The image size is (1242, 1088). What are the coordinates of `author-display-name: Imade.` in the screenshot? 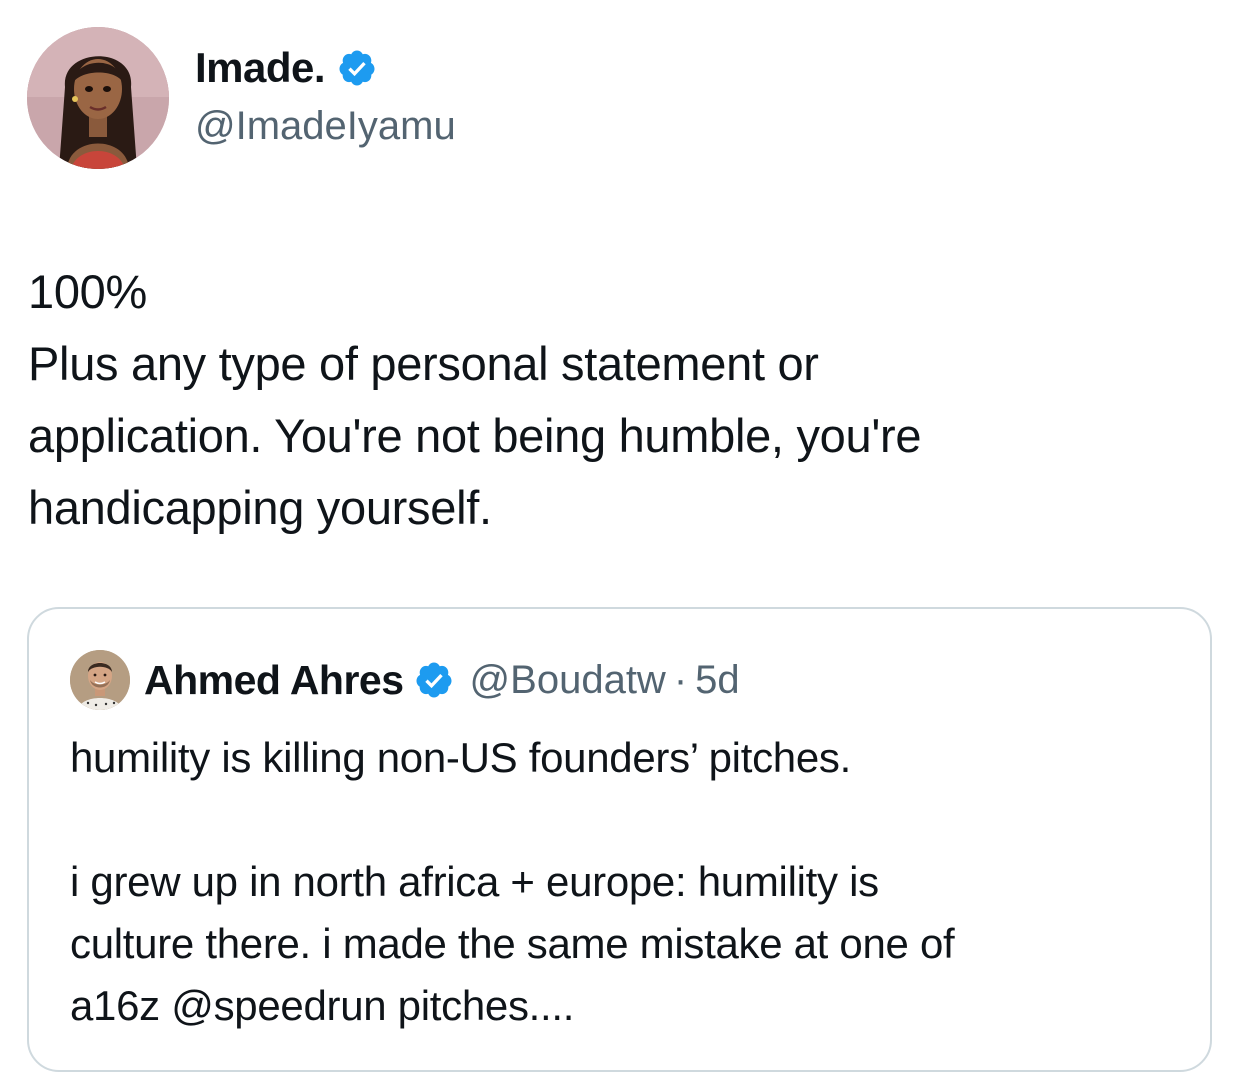 It's located at (260, 68).